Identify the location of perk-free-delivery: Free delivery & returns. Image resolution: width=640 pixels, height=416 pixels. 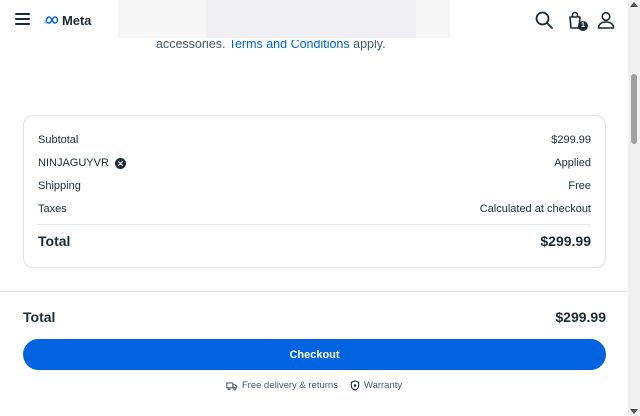
(282, 385).